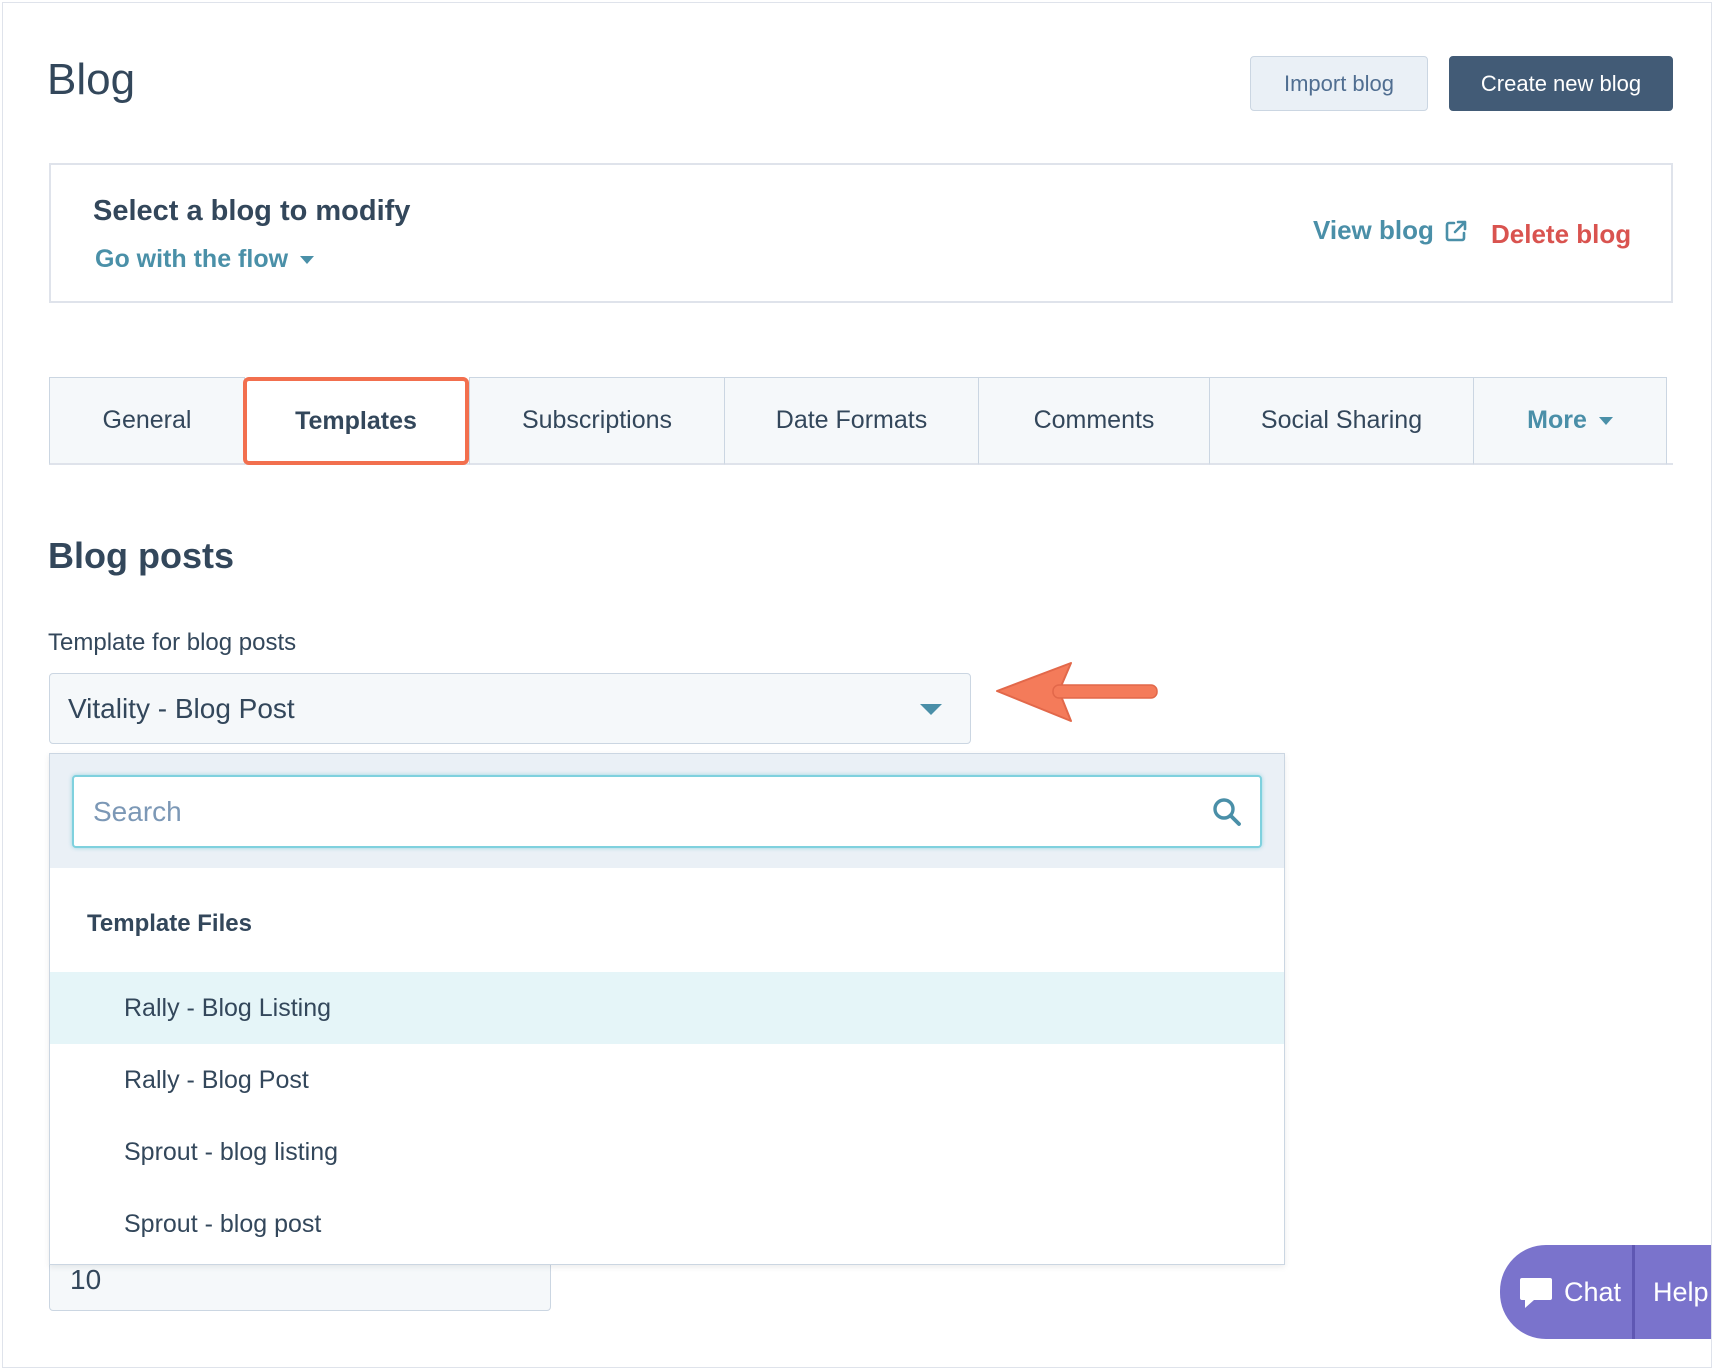 The height and width of the screenshot is (1372, 1716). I want to click on template-select-value: Vitality - Blog Post, so click(181, 708).